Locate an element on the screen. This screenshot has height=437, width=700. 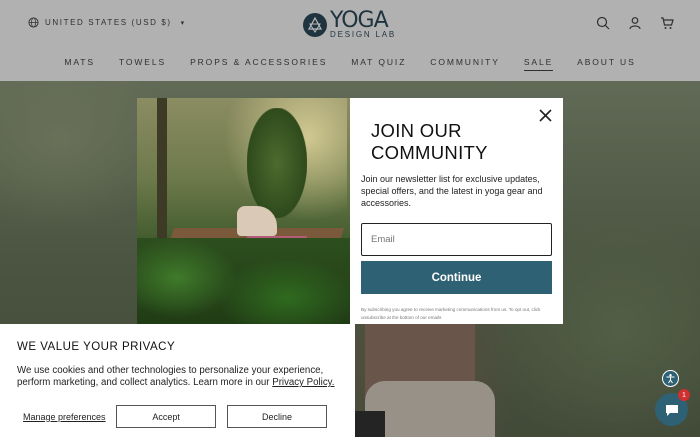
privacy-policy-link: Privacy Policy. is located at coordinates (303, 382).